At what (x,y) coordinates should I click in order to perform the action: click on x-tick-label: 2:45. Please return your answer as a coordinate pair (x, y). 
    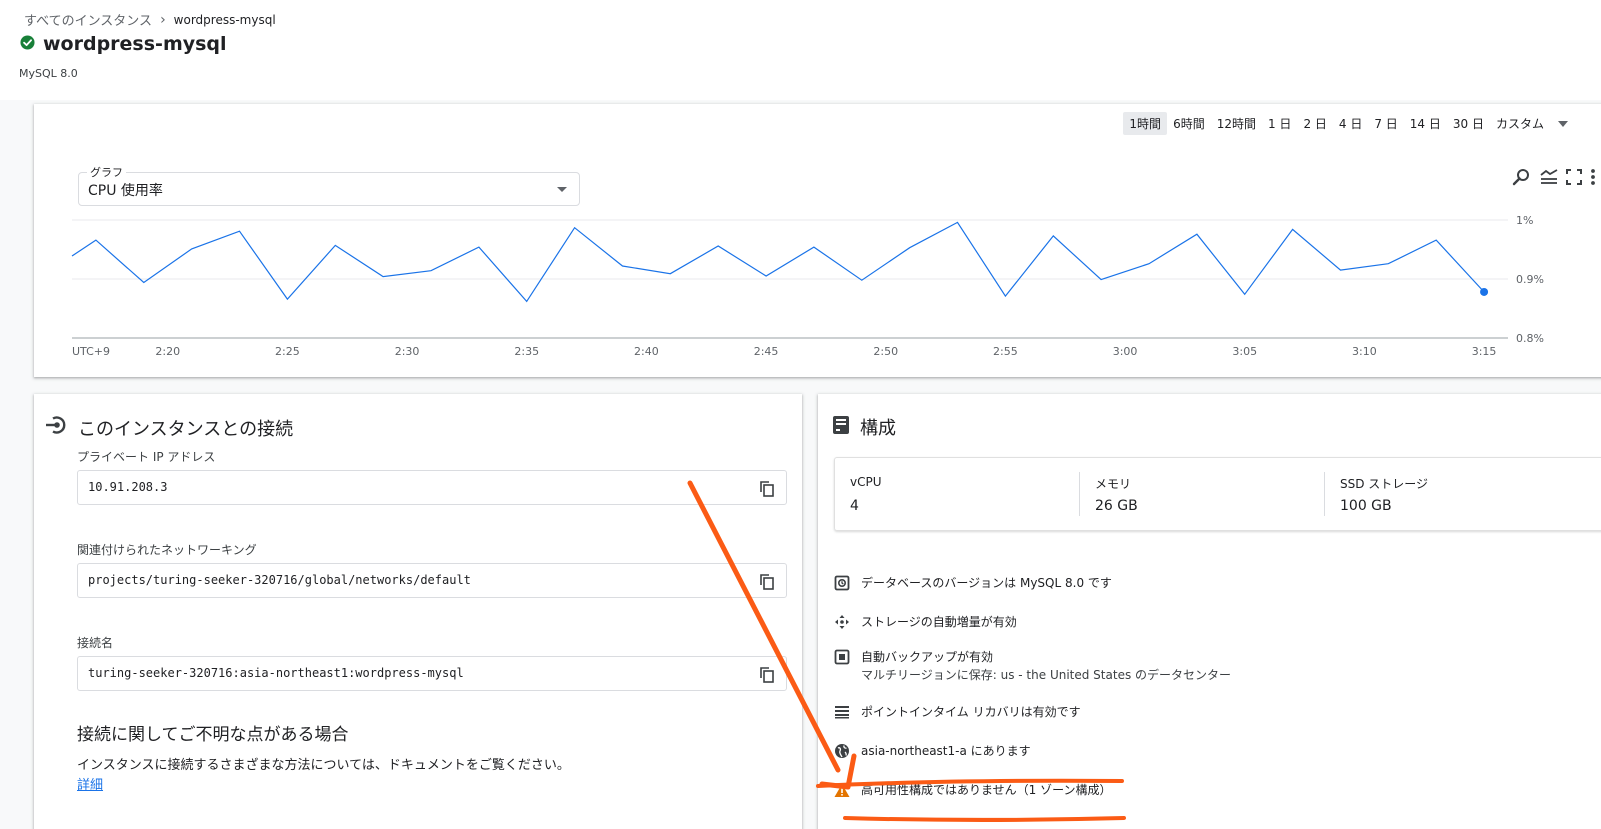
    Looking at the image, I should click on (766, 351).